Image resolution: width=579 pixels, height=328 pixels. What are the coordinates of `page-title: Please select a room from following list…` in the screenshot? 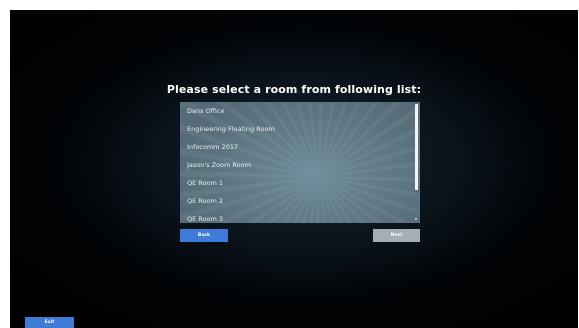 It's located at (294, 89).